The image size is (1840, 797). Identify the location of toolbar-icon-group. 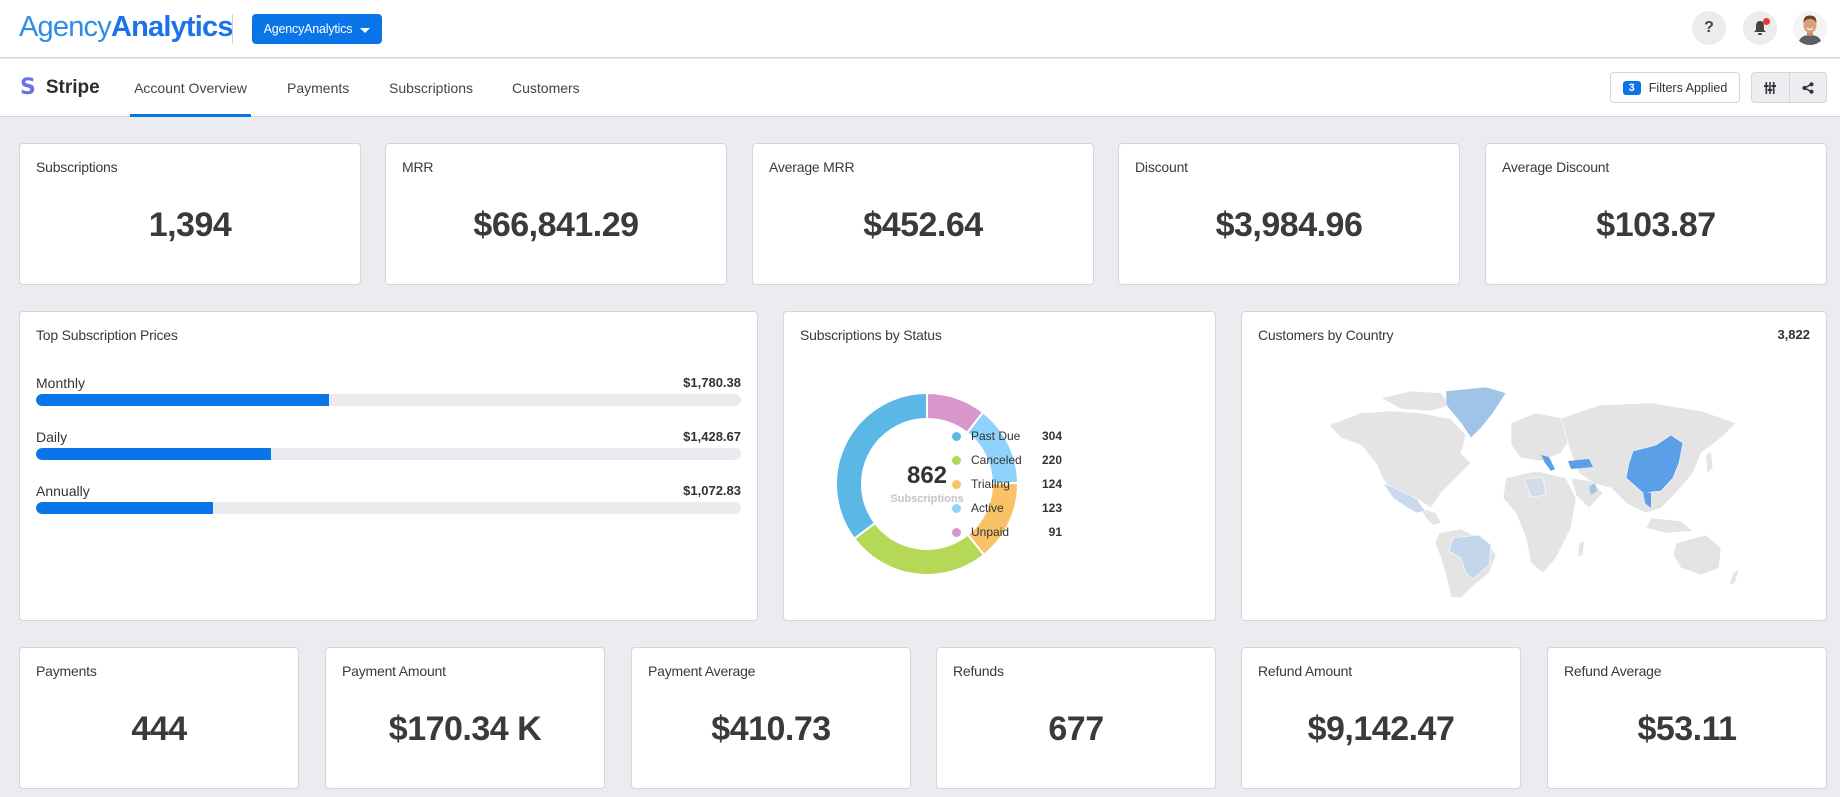
(1789, 87).